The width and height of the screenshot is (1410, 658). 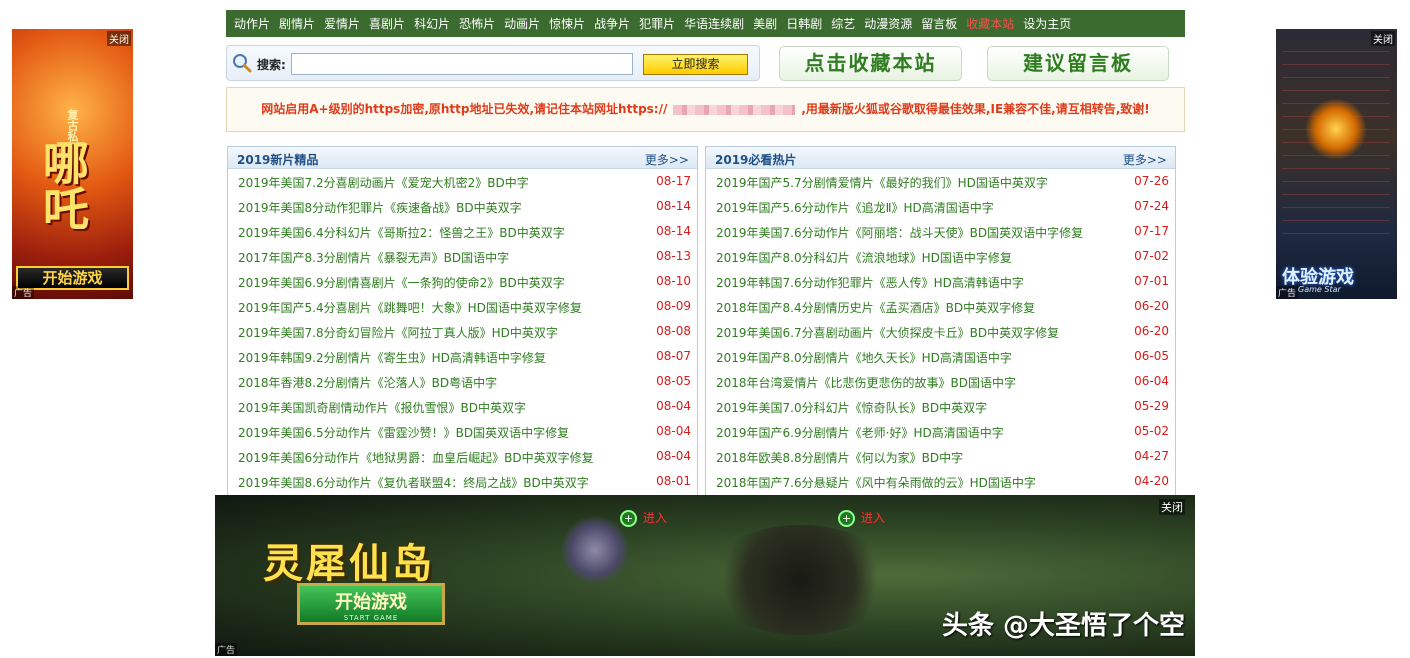 I want to click on search-input, so click(x=462, y=64).